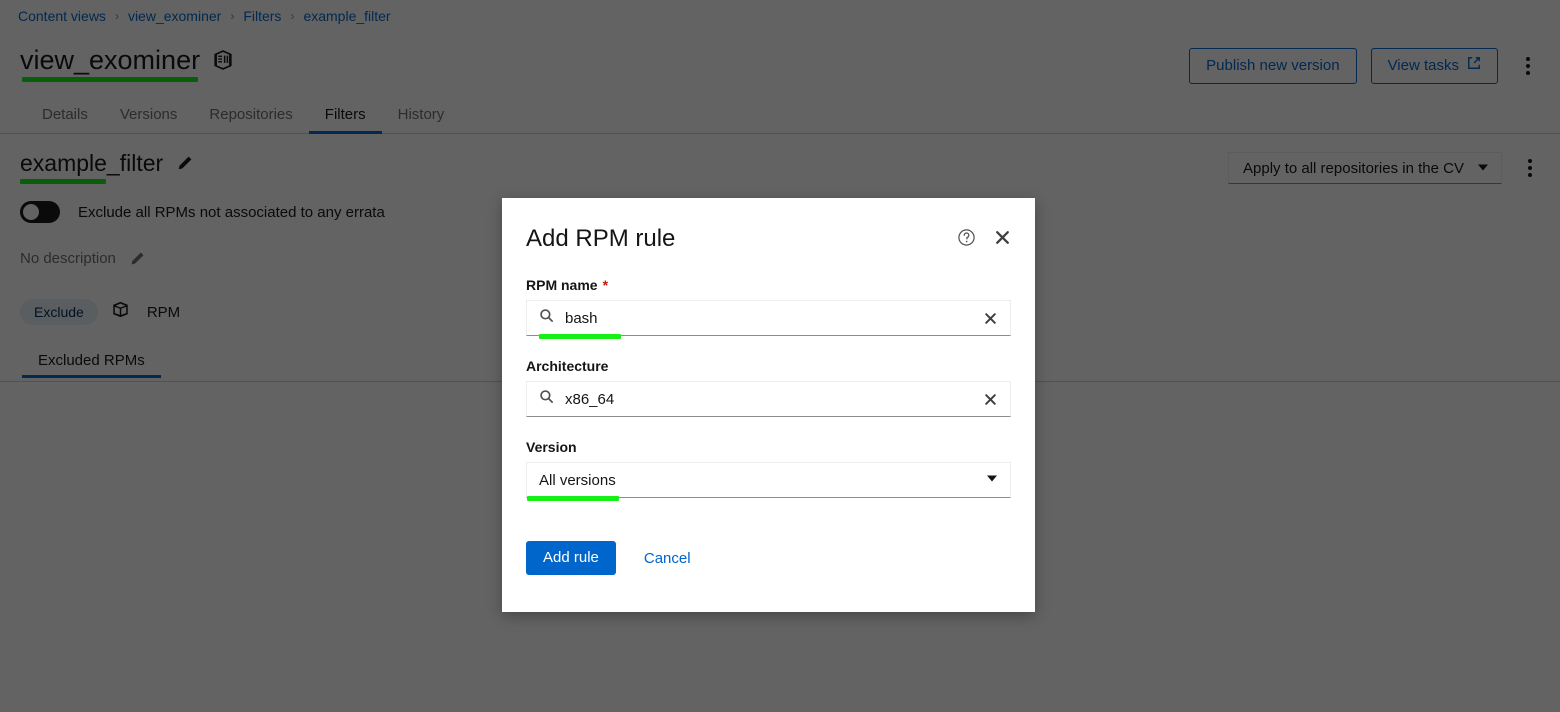  What do you see at coordinates (1002, 237) in the screenshot?
I see `close-x-icon` at bounding box center [1002, 237].